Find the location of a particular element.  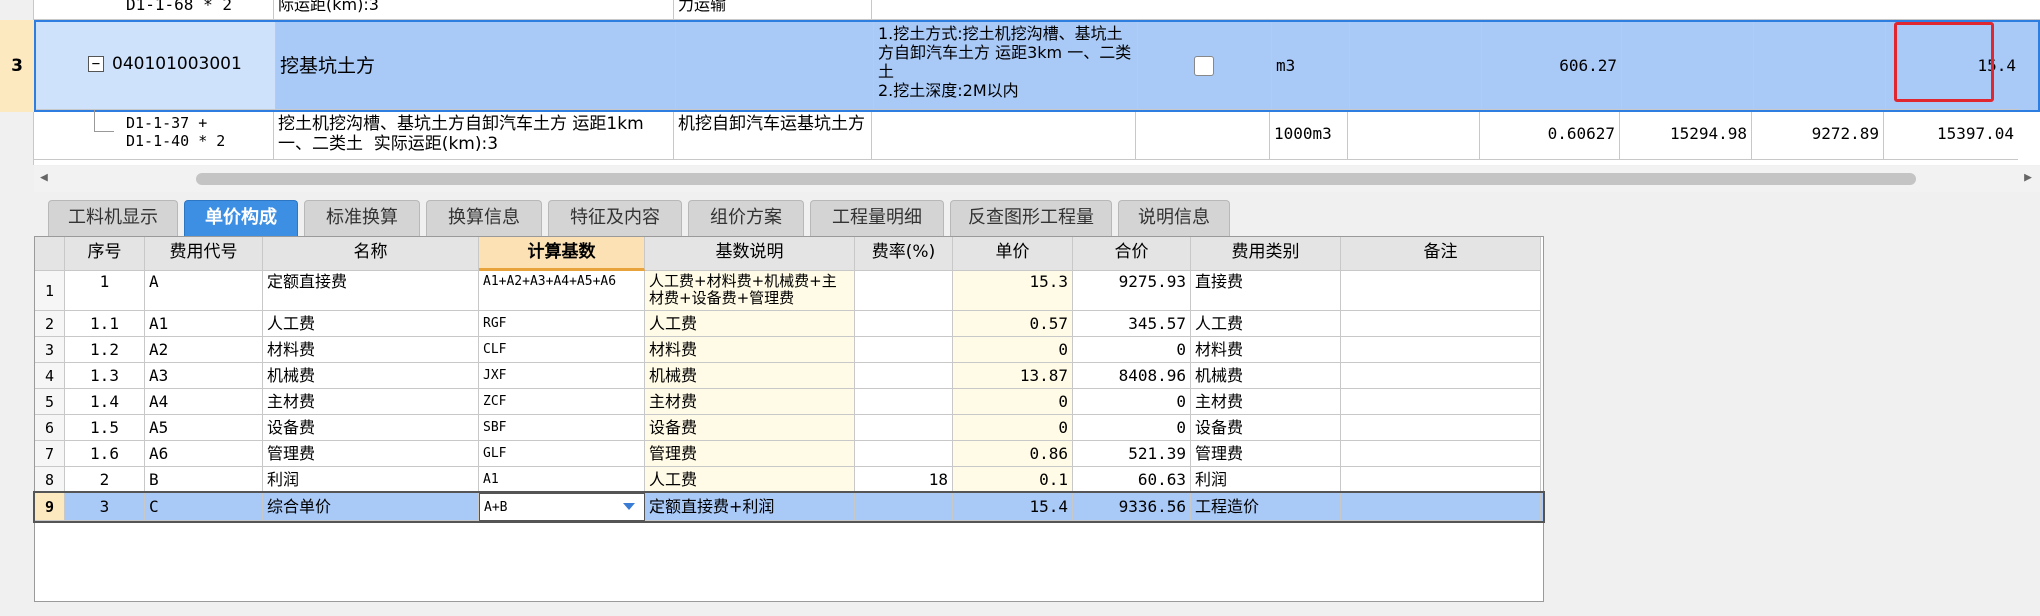

tab-quantity-detail: 工程量明细 is located at coordinates (877, 218).